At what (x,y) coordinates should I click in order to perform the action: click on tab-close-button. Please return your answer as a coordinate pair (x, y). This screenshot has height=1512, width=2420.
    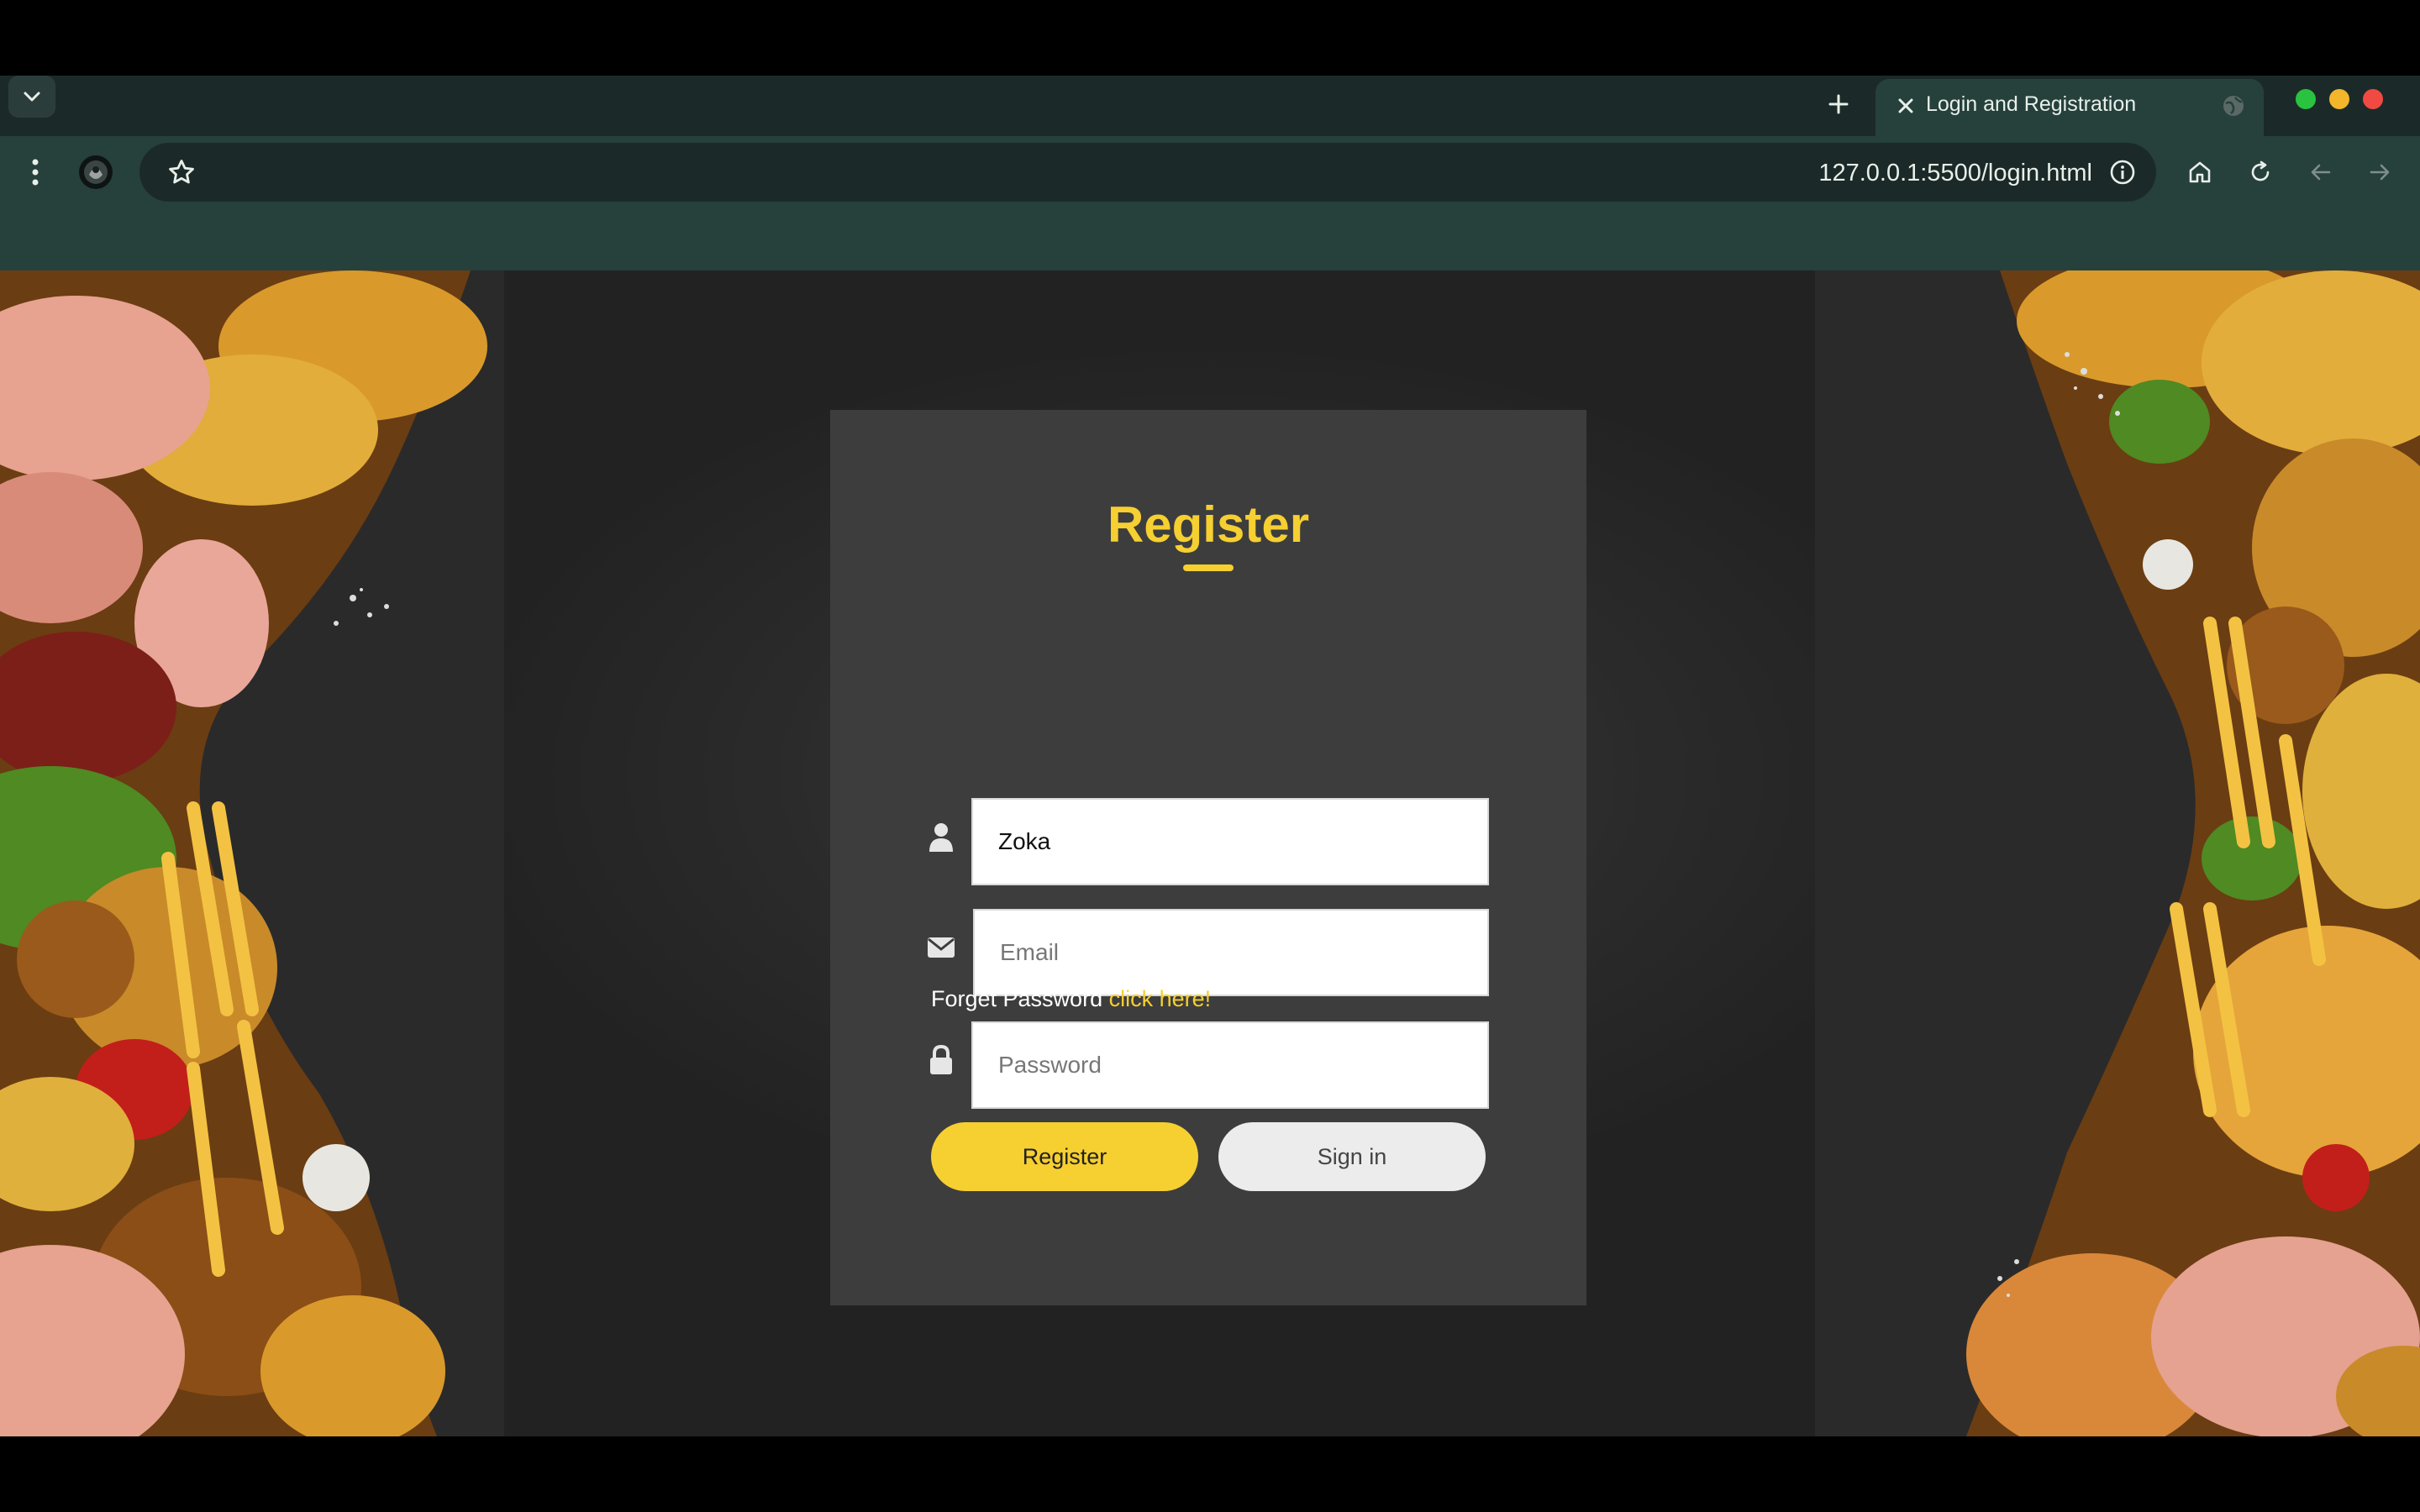
    Looking at the image, I should click on (1906, 106).